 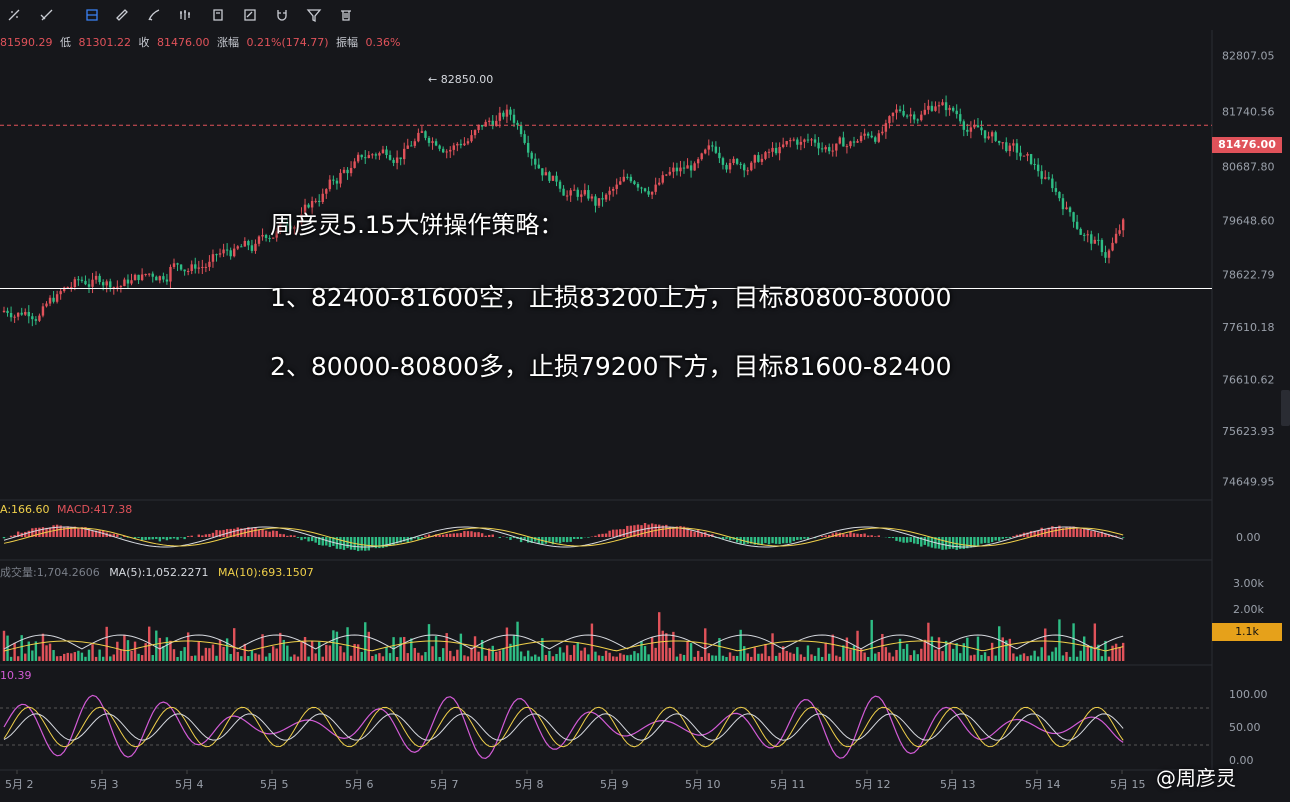 What do you see at coordinates (282, 15) in the screenshot?
I see `magnet-icon` at bounding box center [282, 15].